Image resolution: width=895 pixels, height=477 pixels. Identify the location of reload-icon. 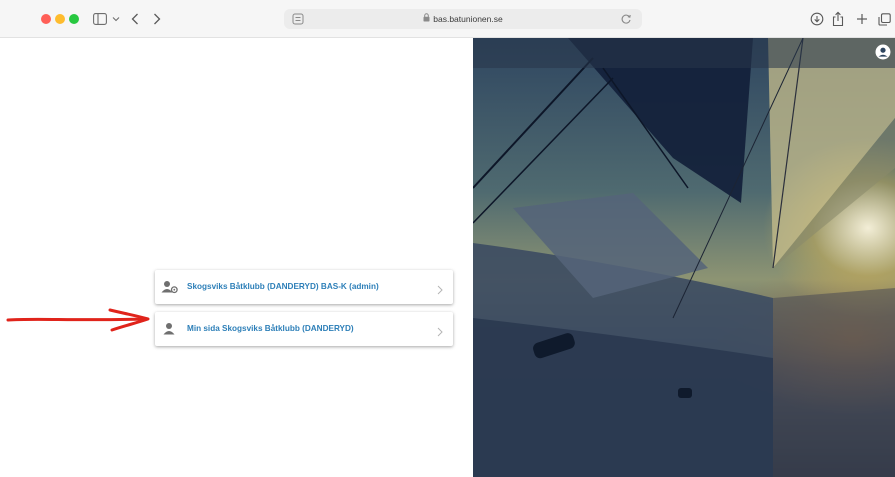
(626, 19).